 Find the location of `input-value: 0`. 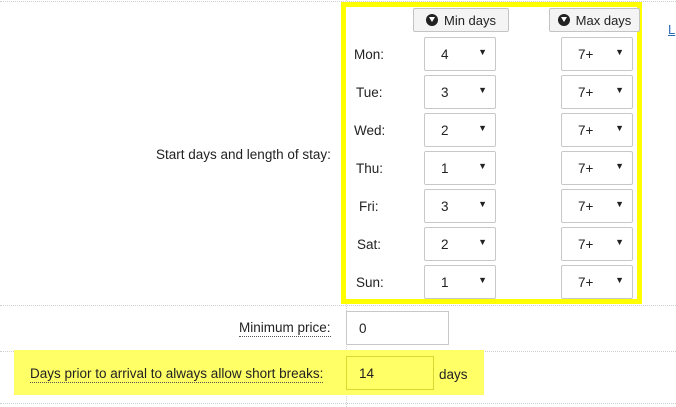

input-value: 0 is located at coordinates (363, 328).